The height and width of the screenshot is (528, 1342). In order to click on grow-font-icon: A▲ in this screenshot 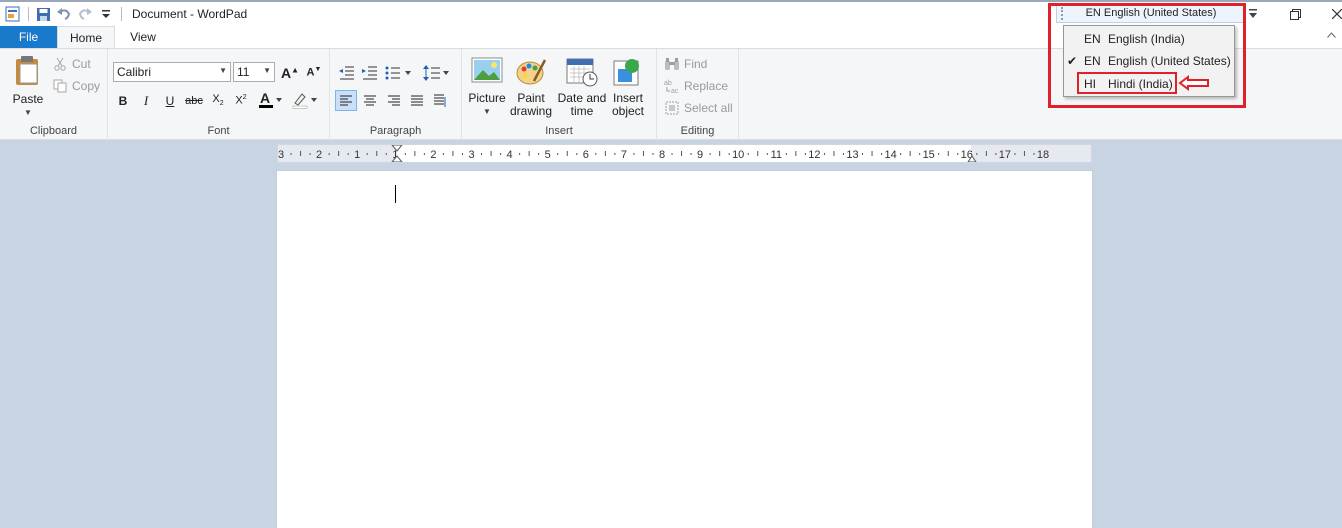, I will do `click(290, 72)`.